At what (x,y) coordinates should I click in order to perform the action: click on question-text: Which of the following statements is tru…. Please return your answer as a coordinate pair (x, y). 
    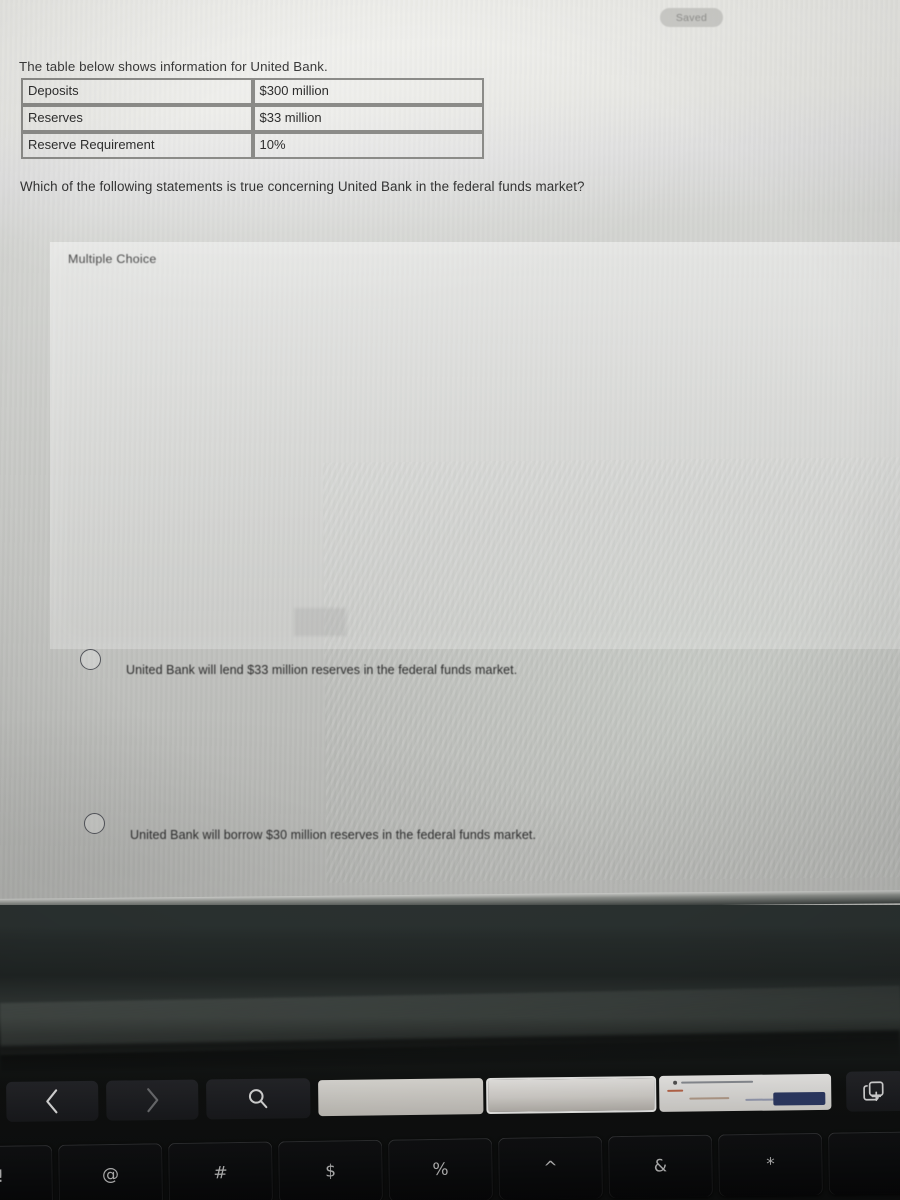
    Looking at the image, I should click on (302, 186).